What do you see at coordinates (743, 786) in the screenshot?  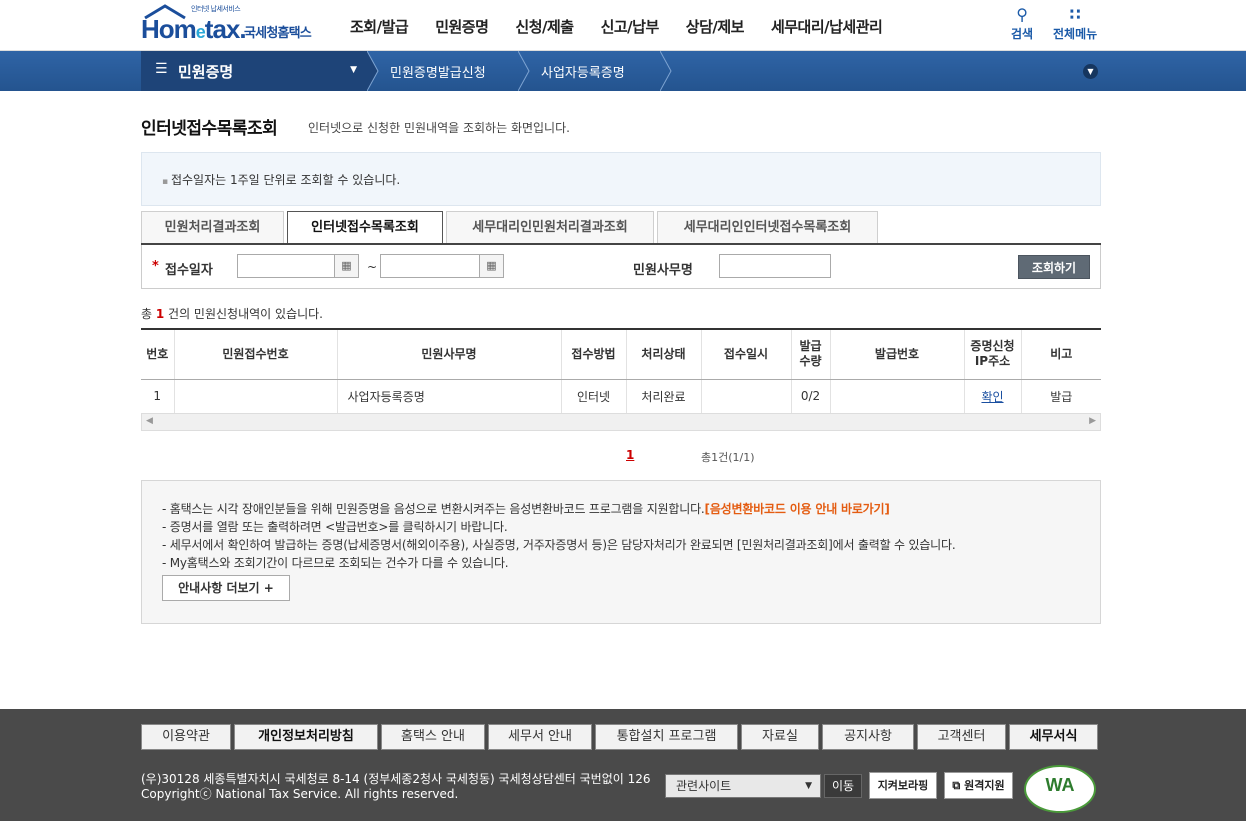 I see `related-sites-select: 관련사이트 ▼` at bounding box center [743, 786].